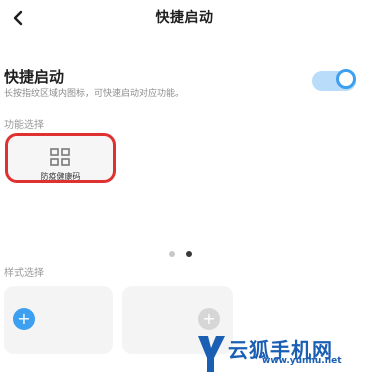 The width and height of the screenshot is (369, 380). Describe the element at coordinates (302, 361) in the screenshot. I see `watermark-url: www.yunhu.net` at that location.